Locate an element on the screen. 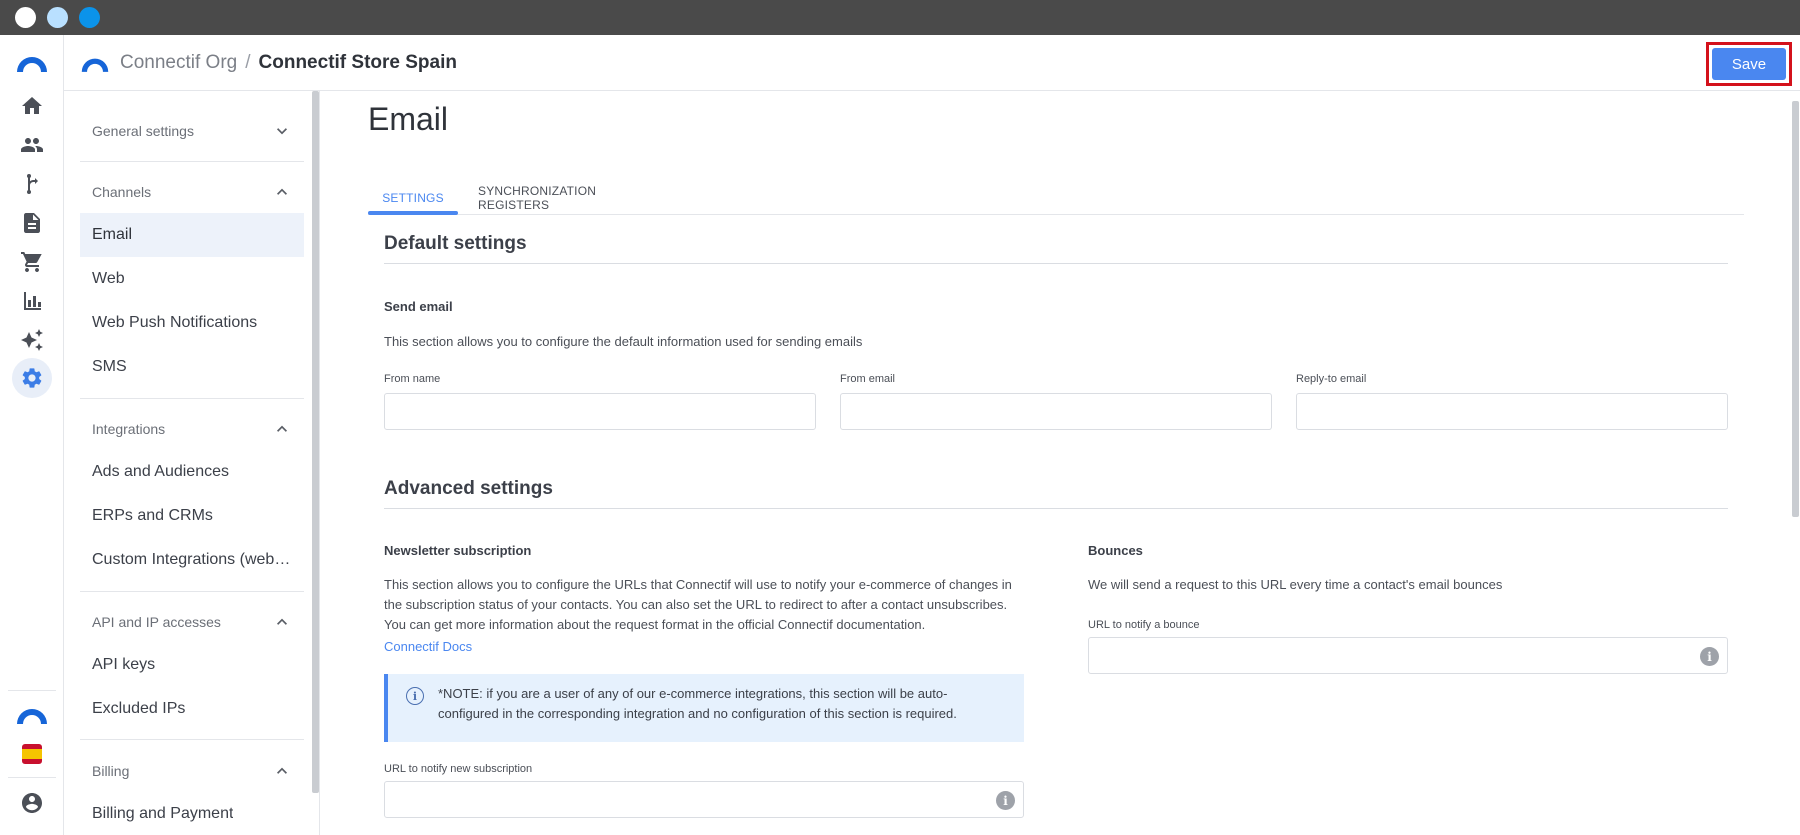 This screenshot has width=1800, height=835. send-email-title: Send email is located at coordinates (418, 306).